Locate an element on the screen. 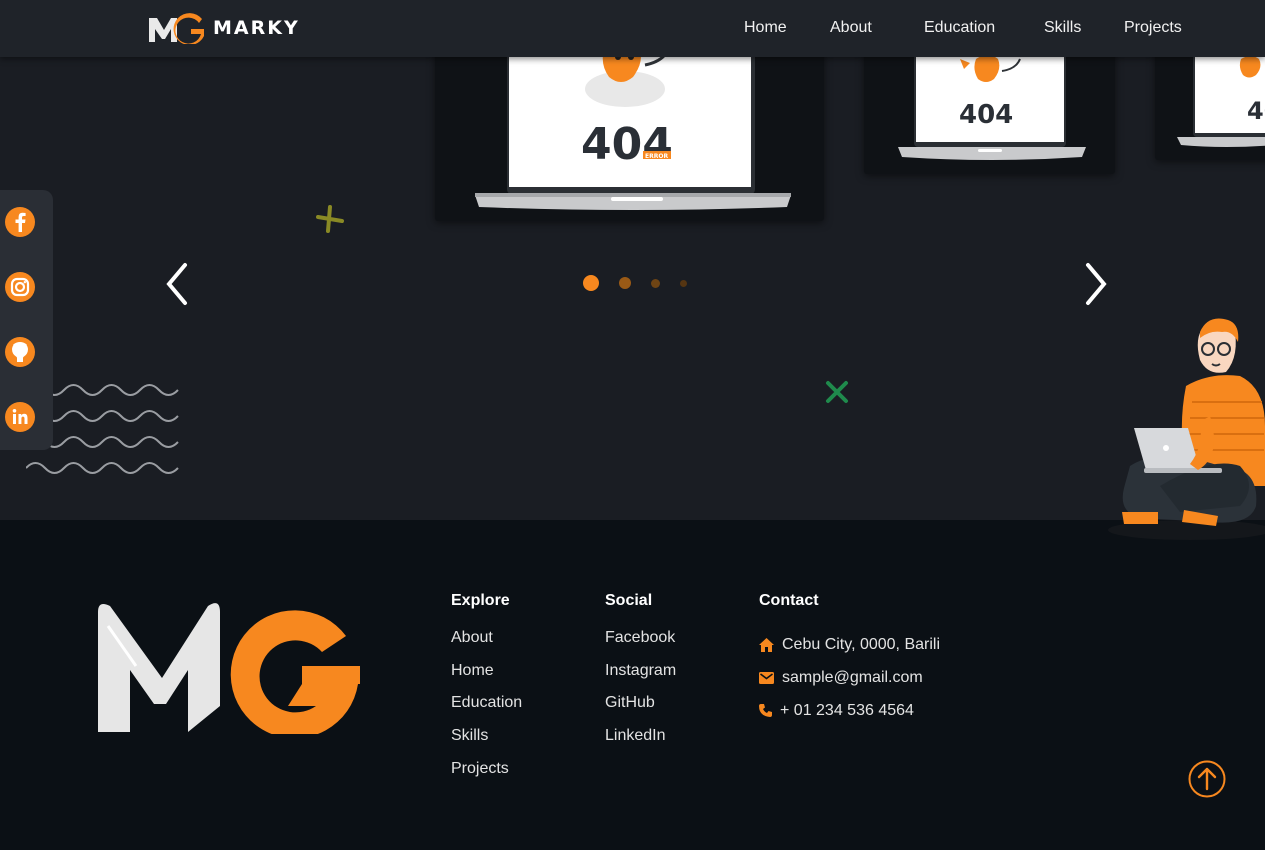  contact-phone: + 01 234 536 4564 is located at coordinates (849, 710).